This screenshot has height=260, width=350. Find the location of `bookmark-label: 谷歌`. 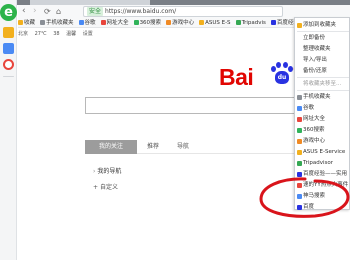

bookmark-label: 谷歌 is located at coordinates (90, 23).